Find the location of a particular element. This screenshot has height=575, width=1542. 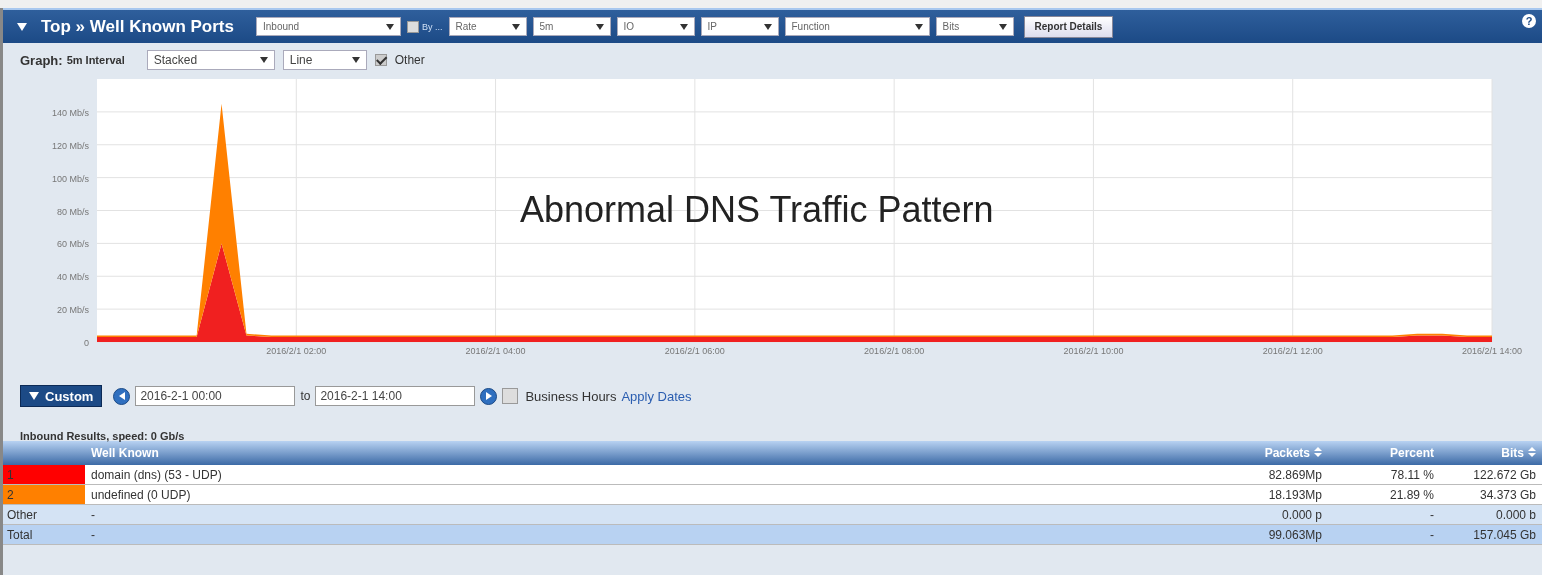

apply-dates-link: Apply Dates is located at coordinates (656, 396).